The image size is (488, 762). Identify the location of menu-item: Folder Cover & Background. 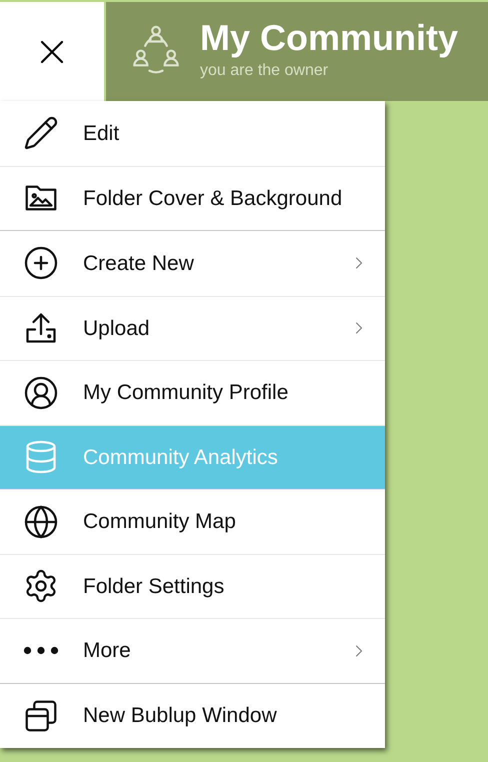
(192, 198).